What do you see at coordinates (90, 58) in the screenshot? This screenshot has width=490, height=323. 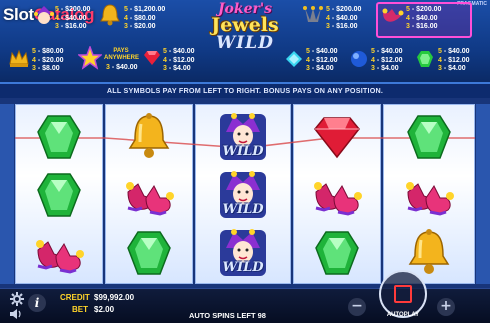 I see `star-pay-icon` at bounding box center [90, 58].